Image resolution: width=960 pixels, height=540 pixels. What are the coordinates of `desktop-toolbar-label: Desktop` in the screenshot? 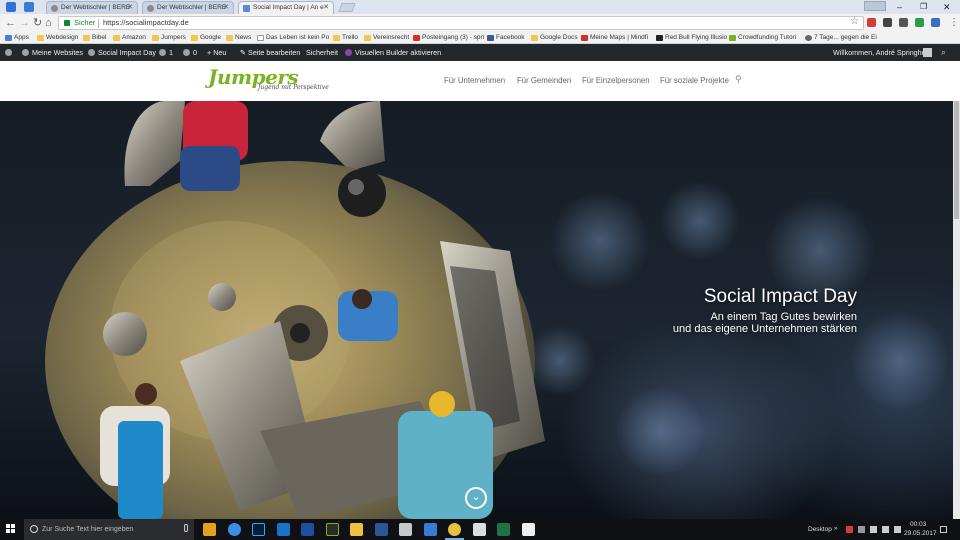 It's located at (820, 529).